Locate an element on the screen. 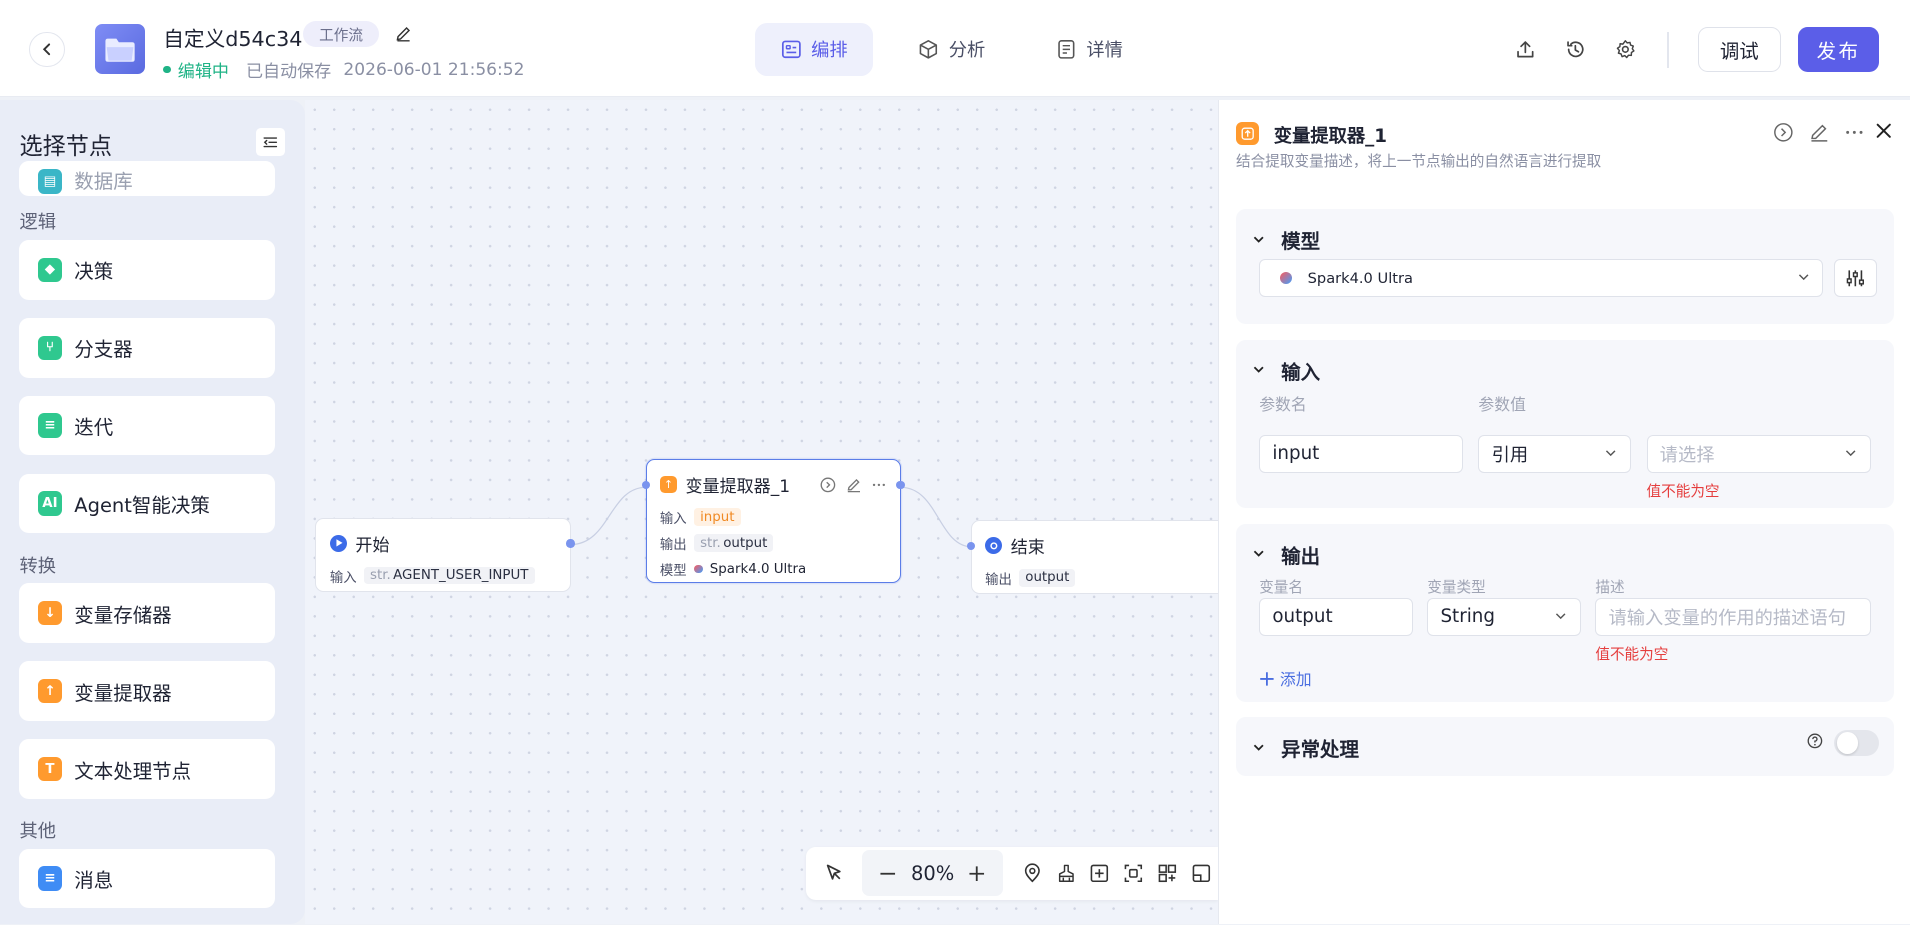  param-name-value: input is located at coordinates (1296, 454).